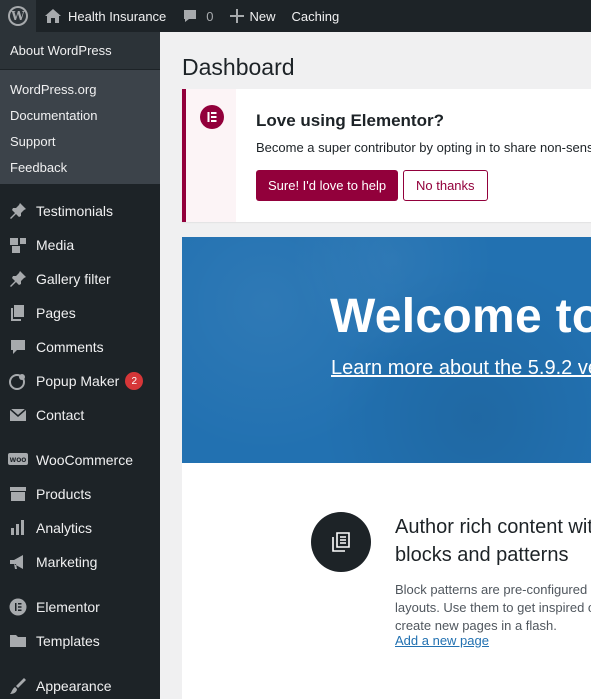  Describe the element at coordinates (64, 494) in the screenshot. I see `menu-label: Products` at that location.